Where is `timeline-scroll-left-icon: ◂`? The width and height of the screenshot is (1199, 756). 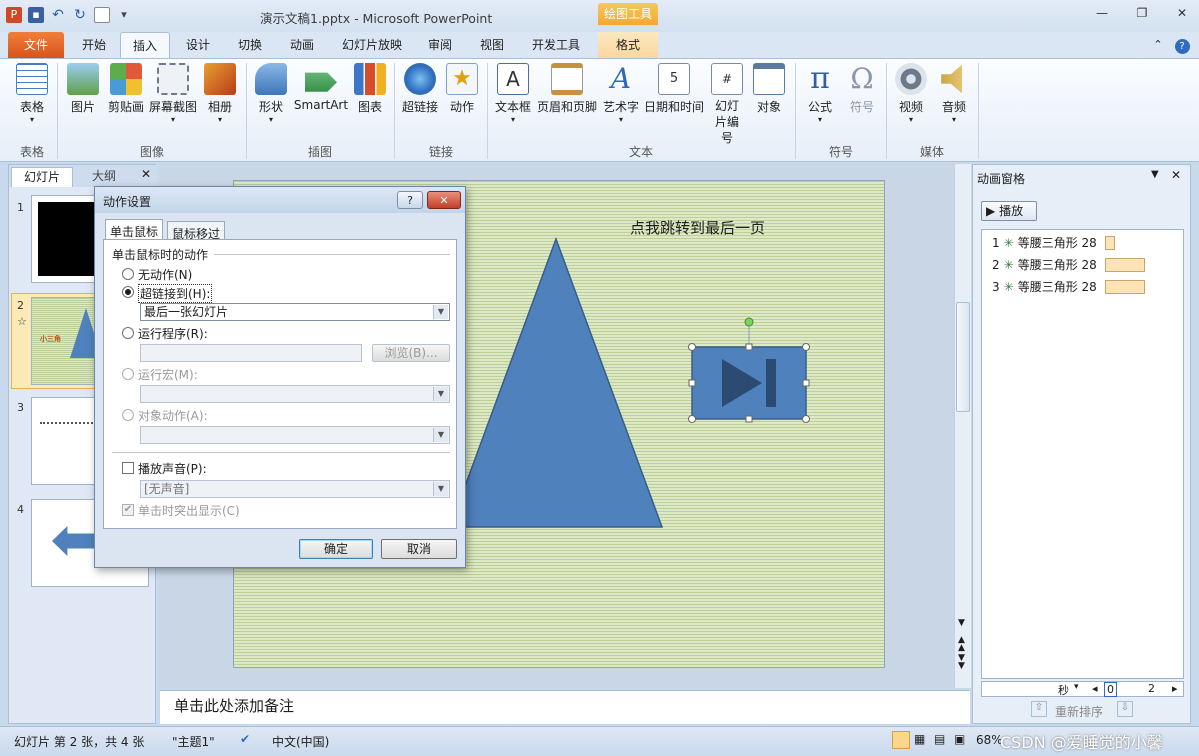
timeline-scroll-left-icon: ◂ is located at coordinates (1095, 688).